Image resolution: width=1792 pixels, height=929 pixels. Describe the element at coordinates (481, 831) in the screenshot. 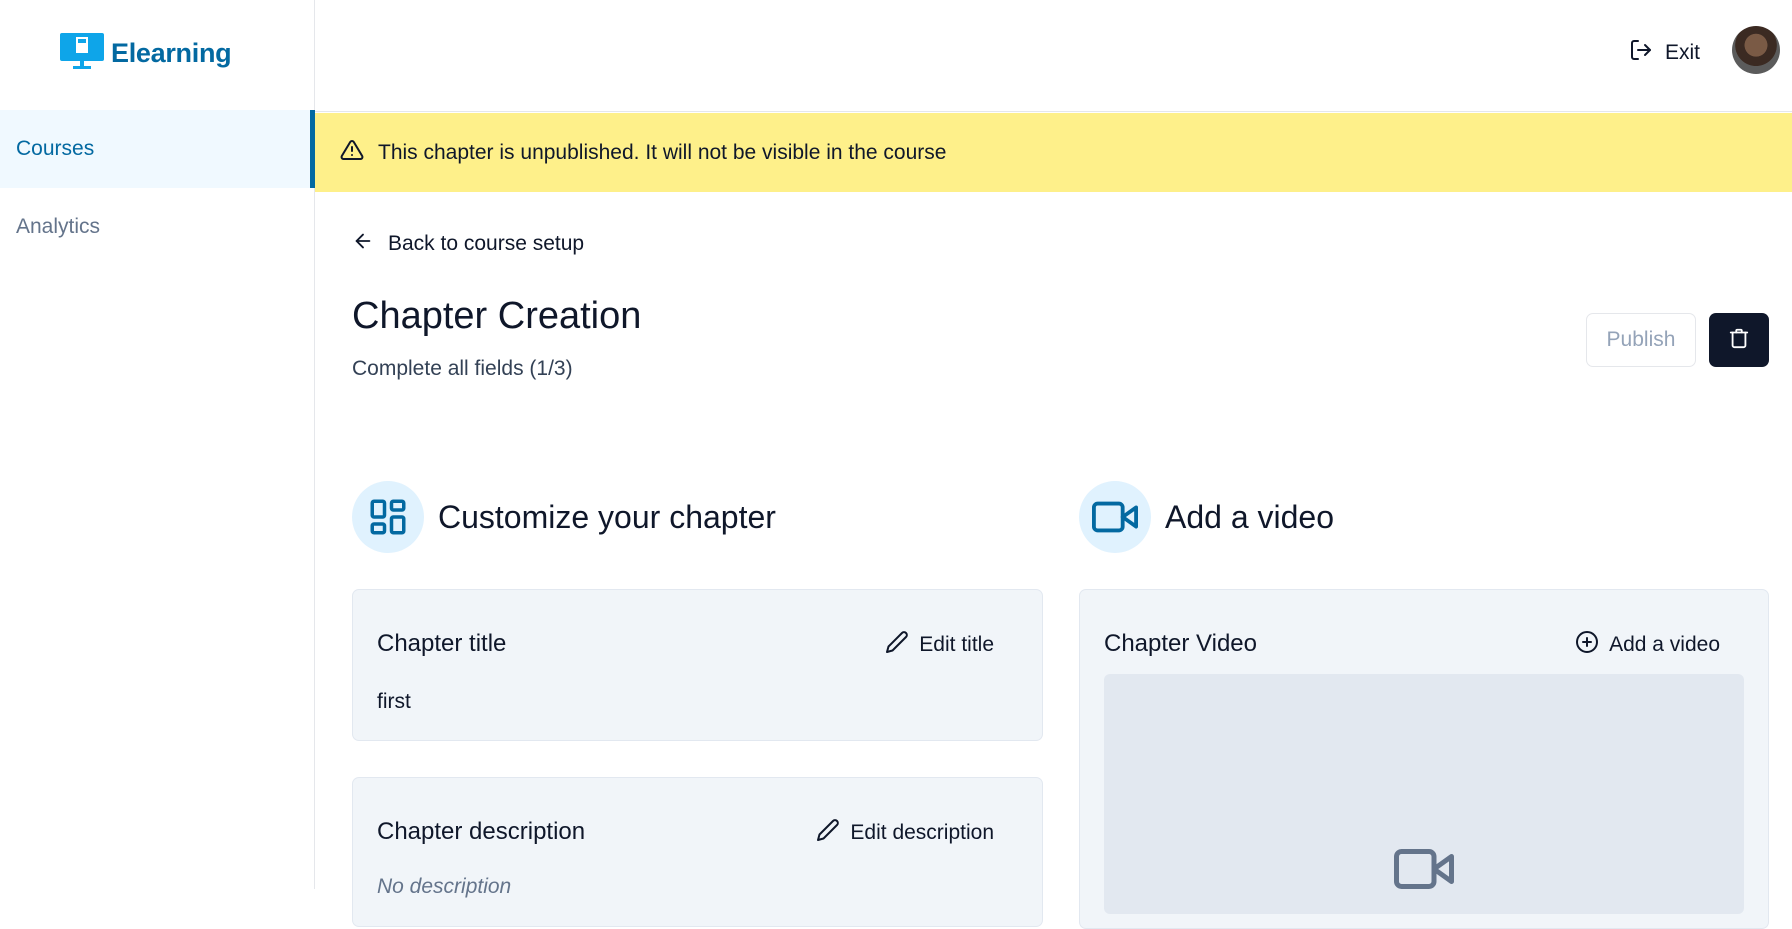

I see `chapter-description-label: Chapter description` at that location.